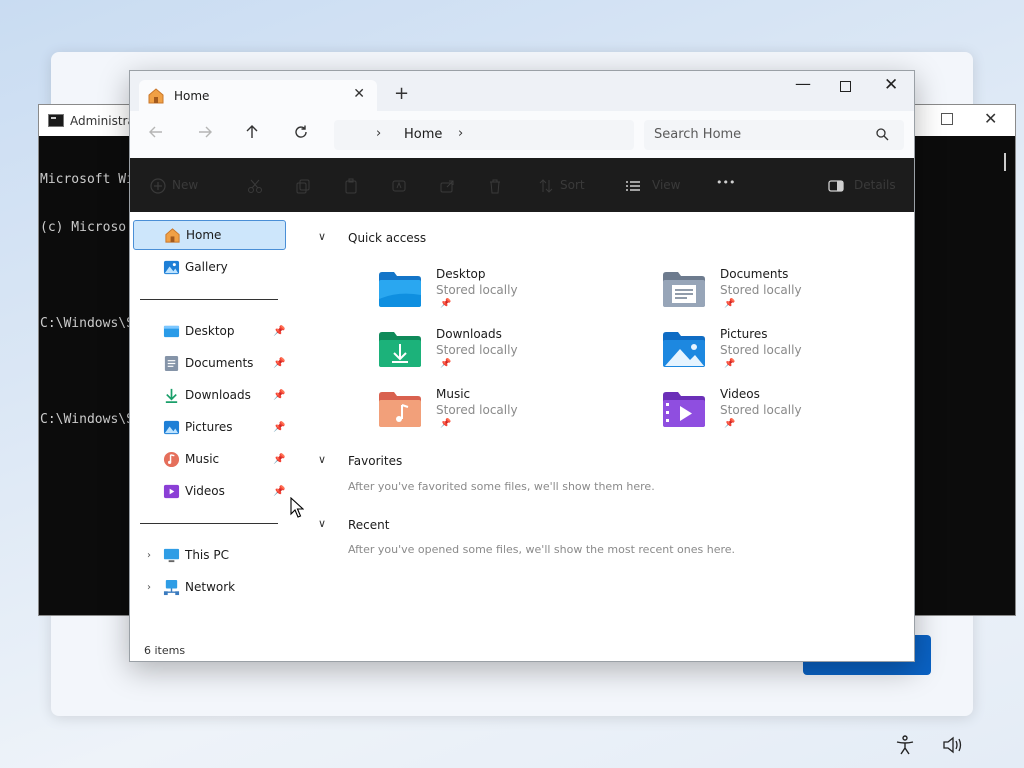 The image size is (1024, 768). Describe the element at coordinates (891, 85) in the screenshot. I see `close-button: ✕` at that location.